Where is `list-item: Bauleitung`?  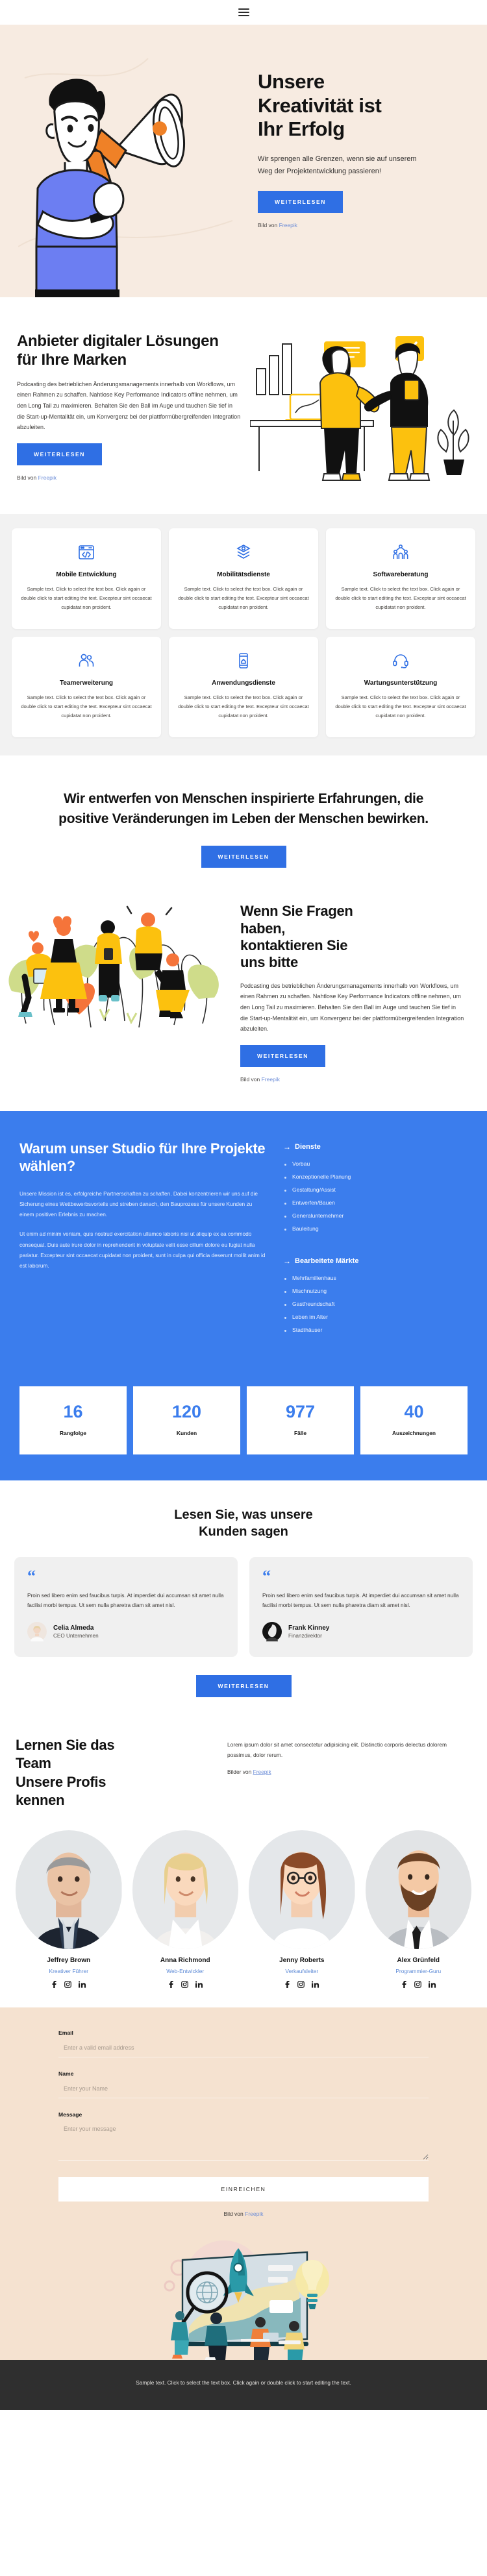 list-item: Bauleitung is located at coordinates (375, 1228).